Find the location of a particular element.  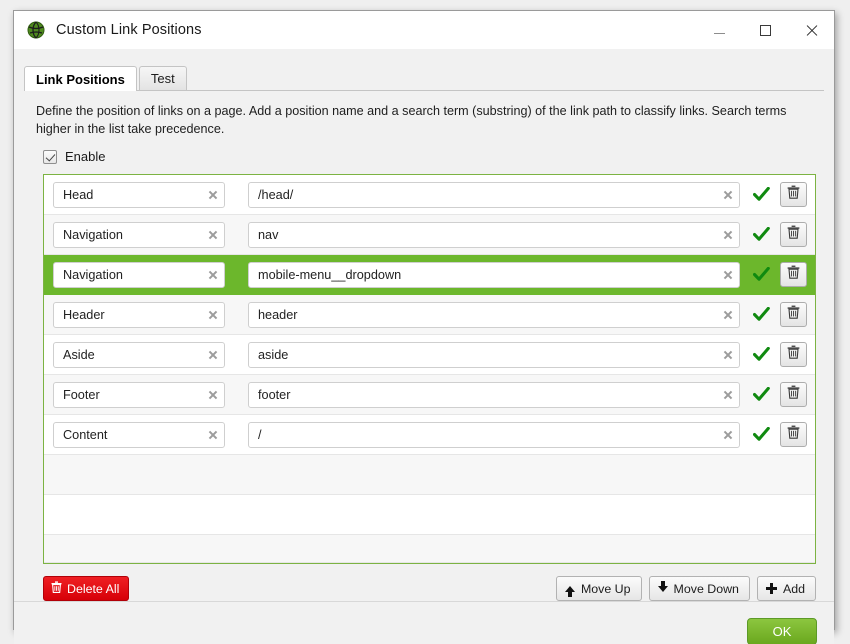

arrow-down-icon is located at coordinates (662, 586).